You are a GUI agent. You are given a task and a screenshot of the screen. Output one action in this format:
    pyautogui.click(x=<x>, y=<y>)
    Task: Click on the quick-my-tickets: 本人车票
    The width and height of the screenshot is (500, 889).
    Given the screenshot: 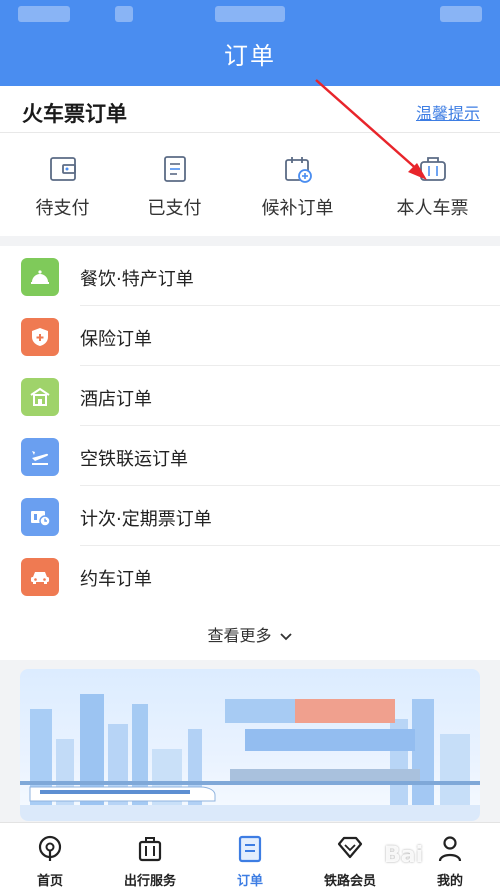 What is the action you would take?
    pyautogui.click(x=432, y=187)
    